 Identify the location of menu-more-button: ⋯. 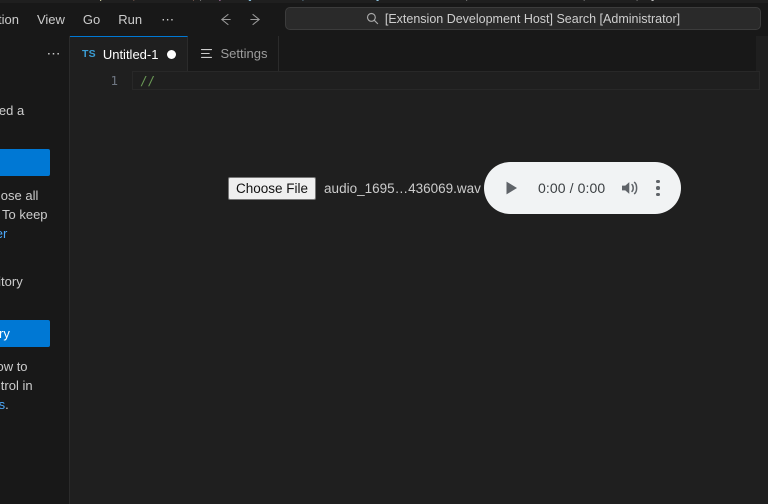
(168, 20).